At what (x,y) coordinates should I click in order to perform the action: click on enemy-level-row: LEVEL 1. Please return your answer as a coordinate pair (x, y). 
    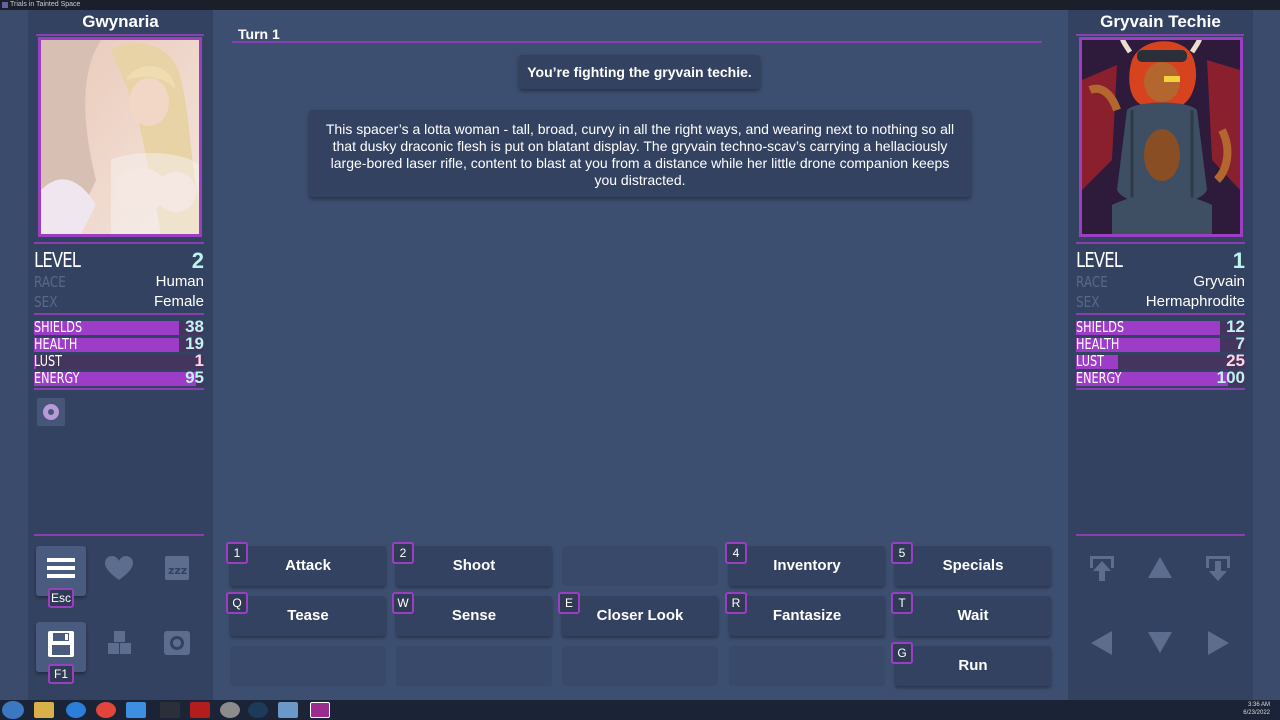
    Looking at the image, I should click on (1160, 261).